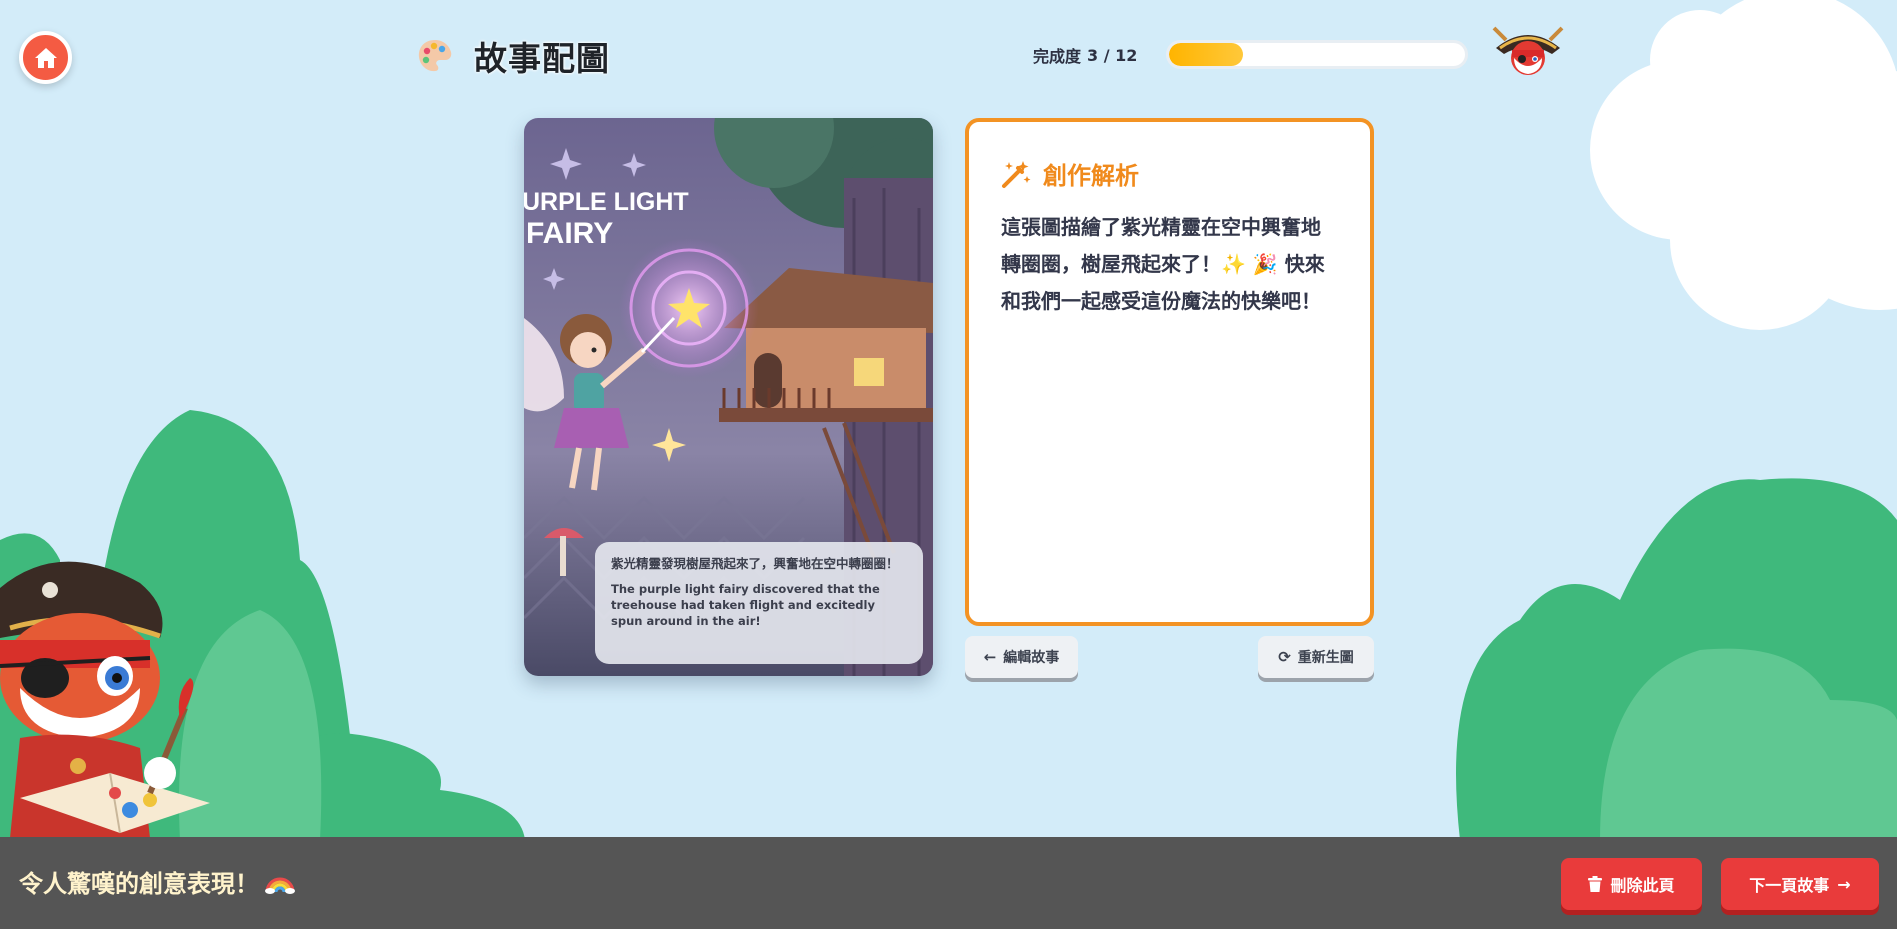 This screenshot has height=929, width=1897. Describe the element at coordinates (1169, 173) in the screenshot. I see `analysis-header: 創作解析` at that location.